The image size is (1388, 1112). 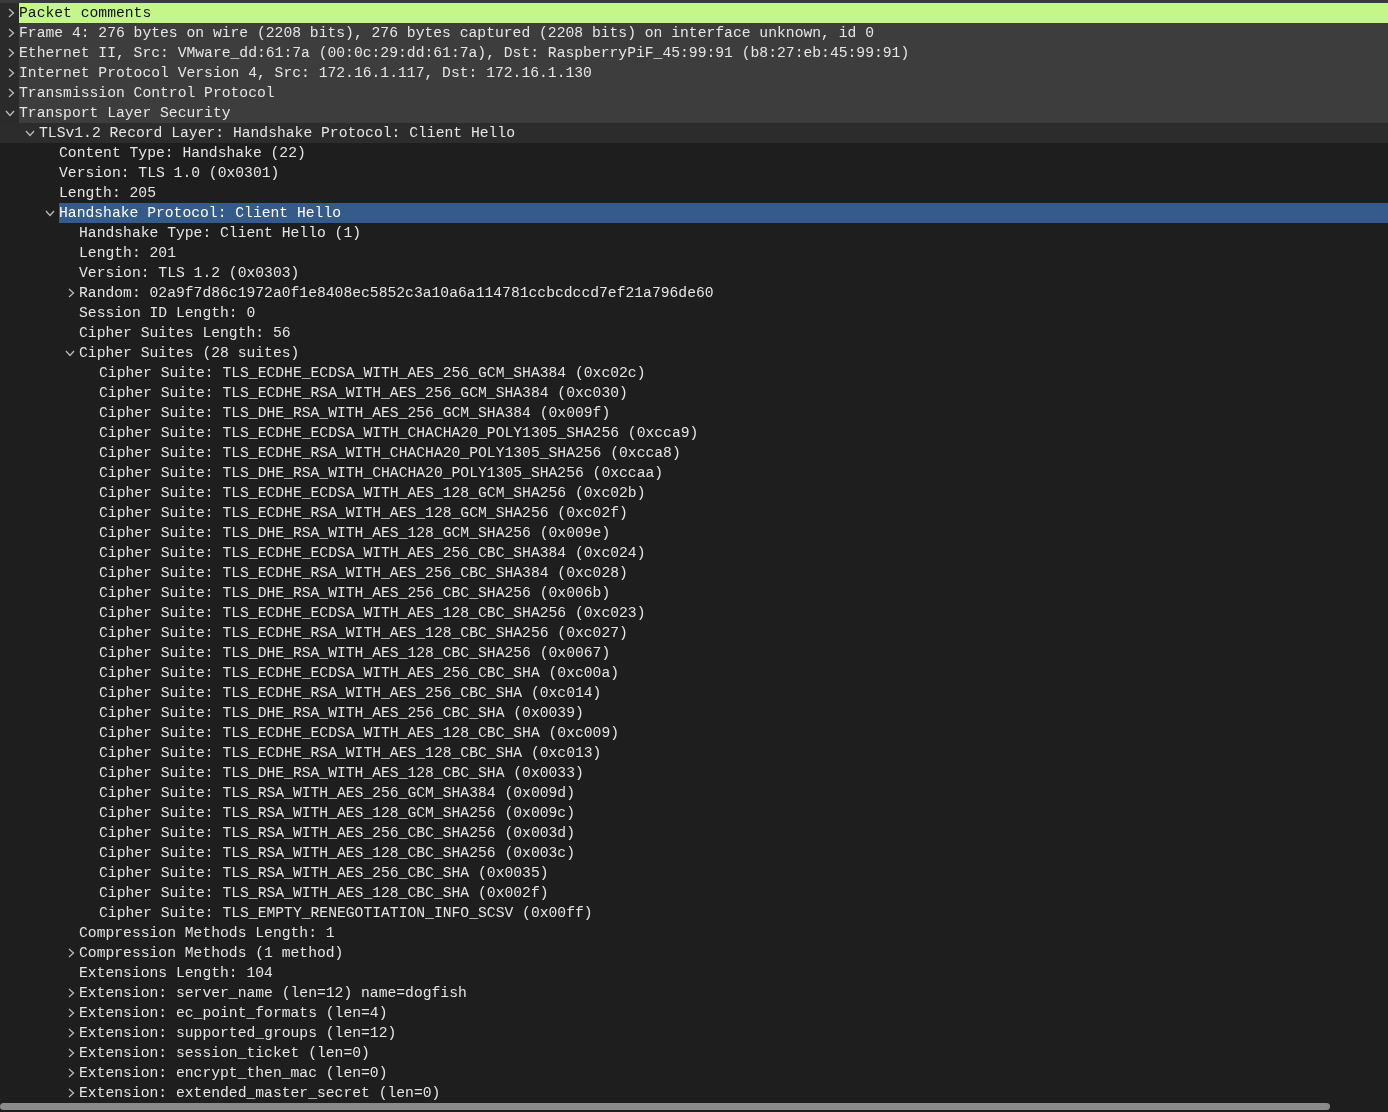 I want to click on tree-item: Cipher Suite: TLS_DHE_RSA_WITH_AES_256_GCM_SHA384 (0x009f), so click(x=743, y=413).